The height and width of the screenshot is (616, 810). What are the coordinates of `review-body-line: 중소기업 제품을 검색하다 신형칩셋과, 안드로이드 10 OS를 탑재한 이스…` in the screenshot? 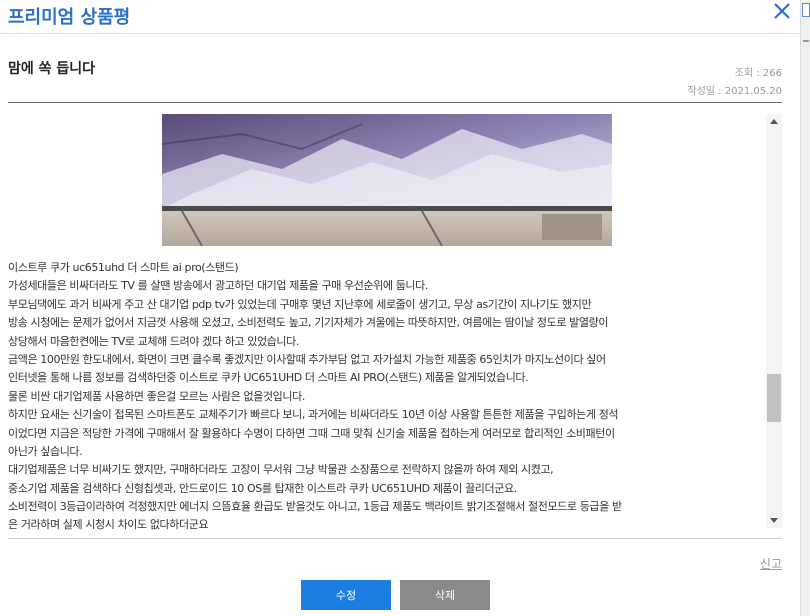 It's located at (262, 488).